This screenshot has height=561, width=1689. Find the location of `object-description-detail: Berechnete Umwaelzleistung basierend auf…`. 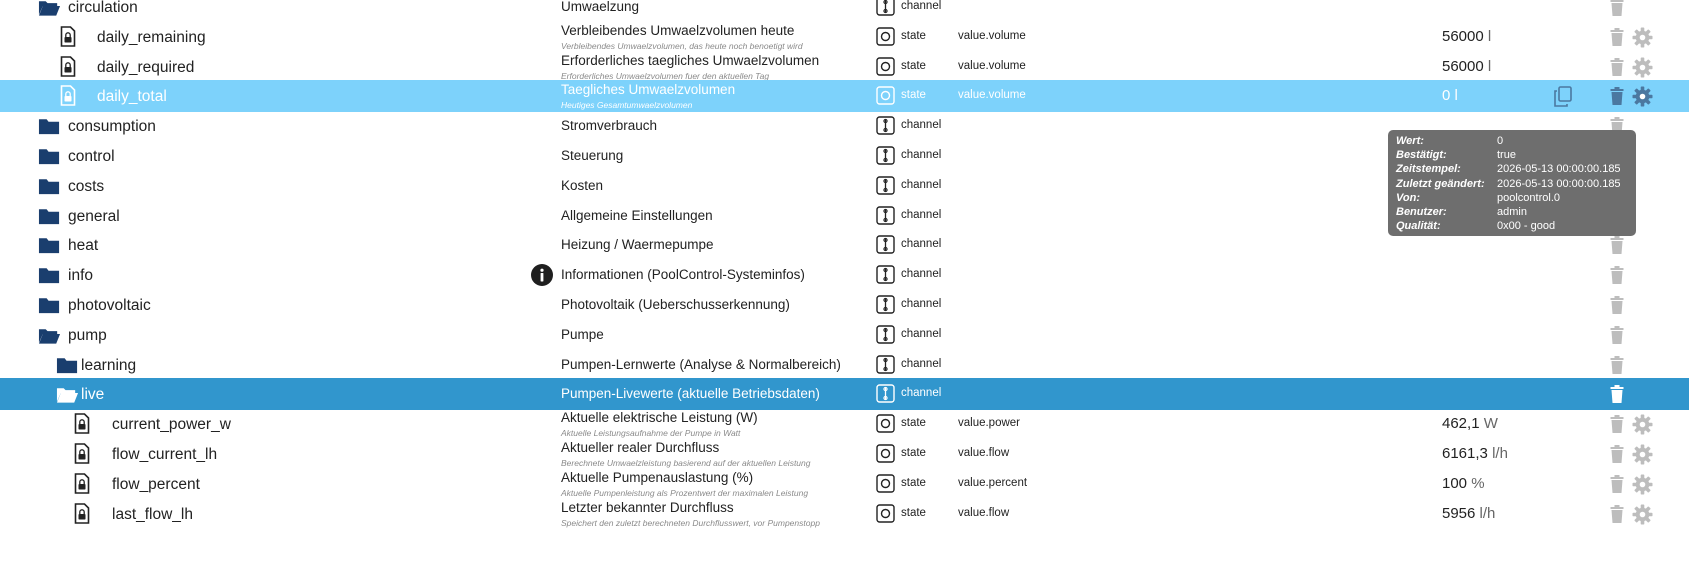

object-description-detail: Berechnete Umwaelzleistung basierend auf… is located at coordinates (686, 463).